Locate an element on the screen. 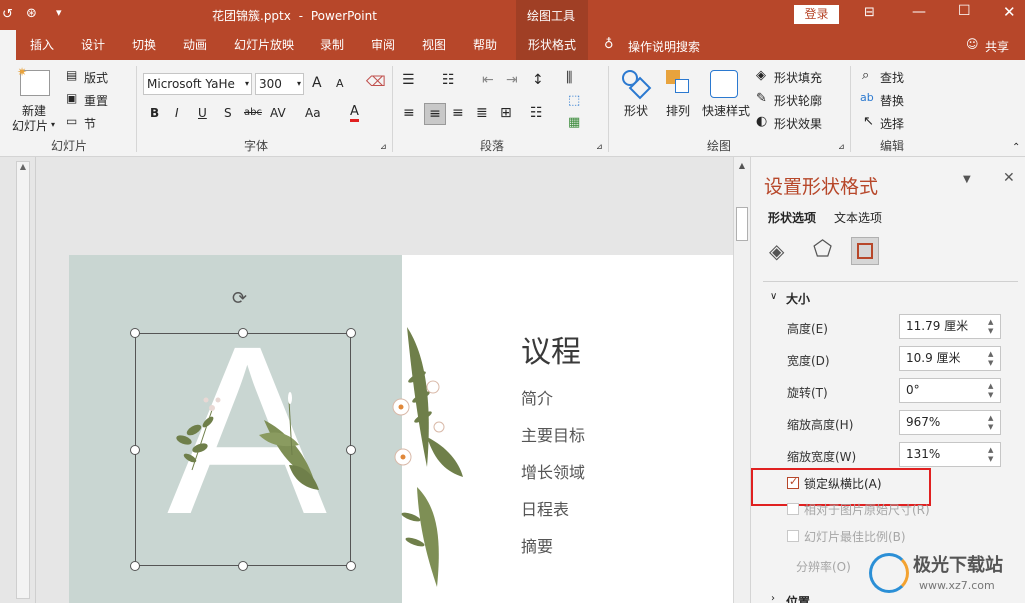 Image resolution: width=1025 pixels, height=603 pixels. tab-view: 视图 is located at coordinates (434, 45).